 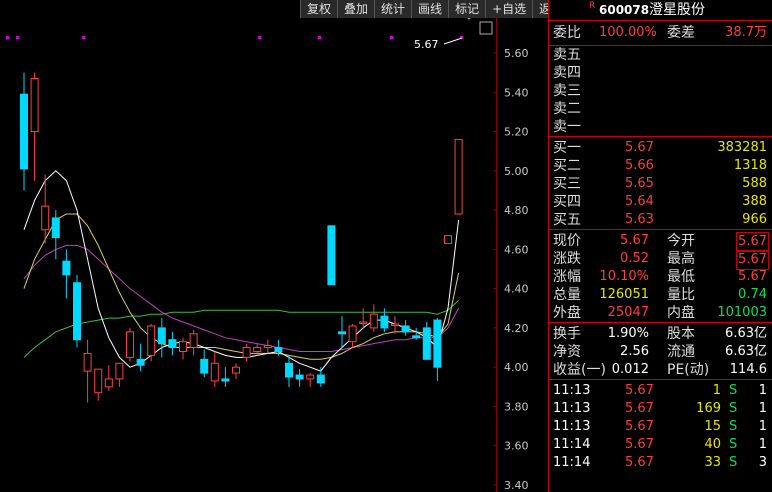 What do you see at coordinates (639, 165) in the screenshot?
I see `buy-price: 5.66` at bounding box center [639, 165].